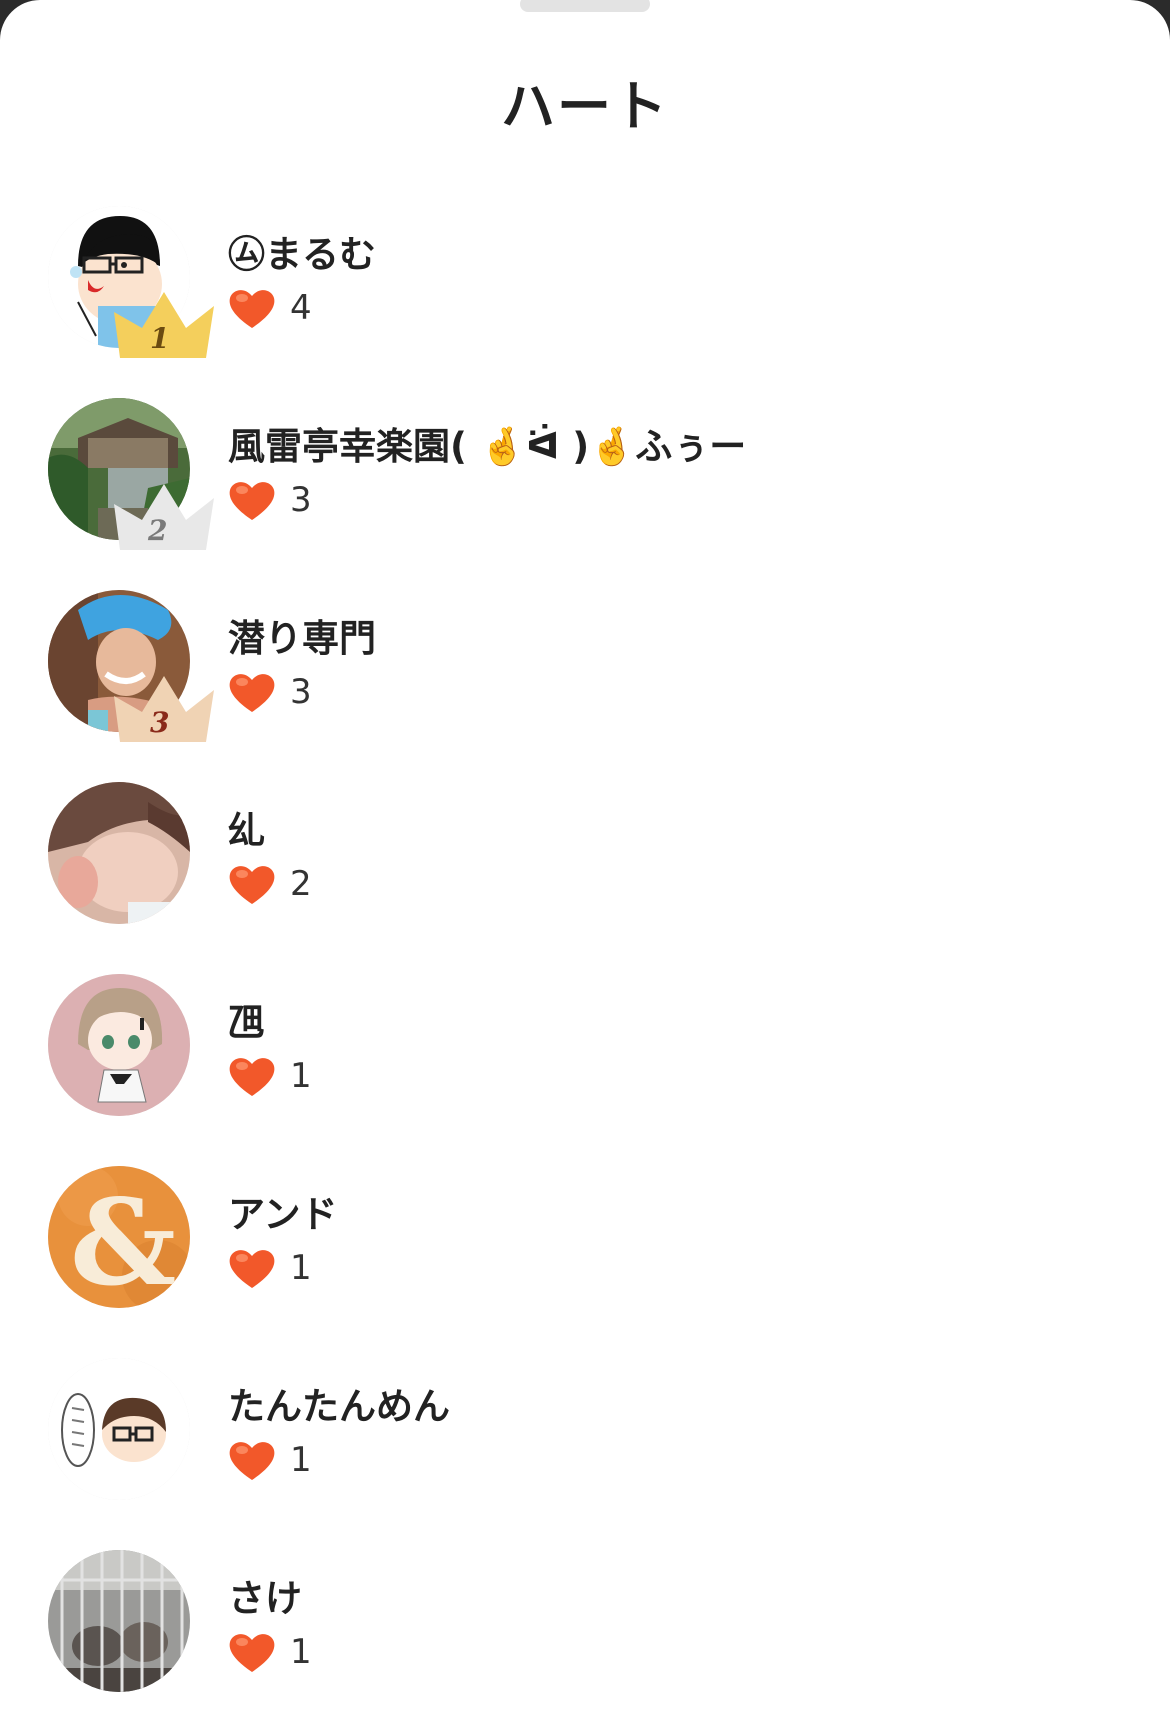  What do you see at coordinates (585, 6) in the screenshot?
I see `sheet-grabber` at bounding box center [585, 6].